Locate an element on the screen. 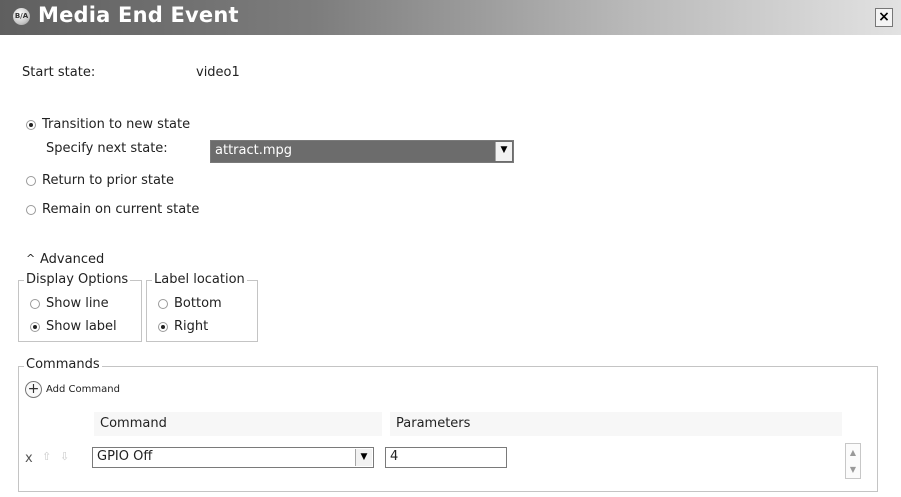 This screenshot has height=497, width=901. command-value: GPIO Off is located at coordinates (125, 456).